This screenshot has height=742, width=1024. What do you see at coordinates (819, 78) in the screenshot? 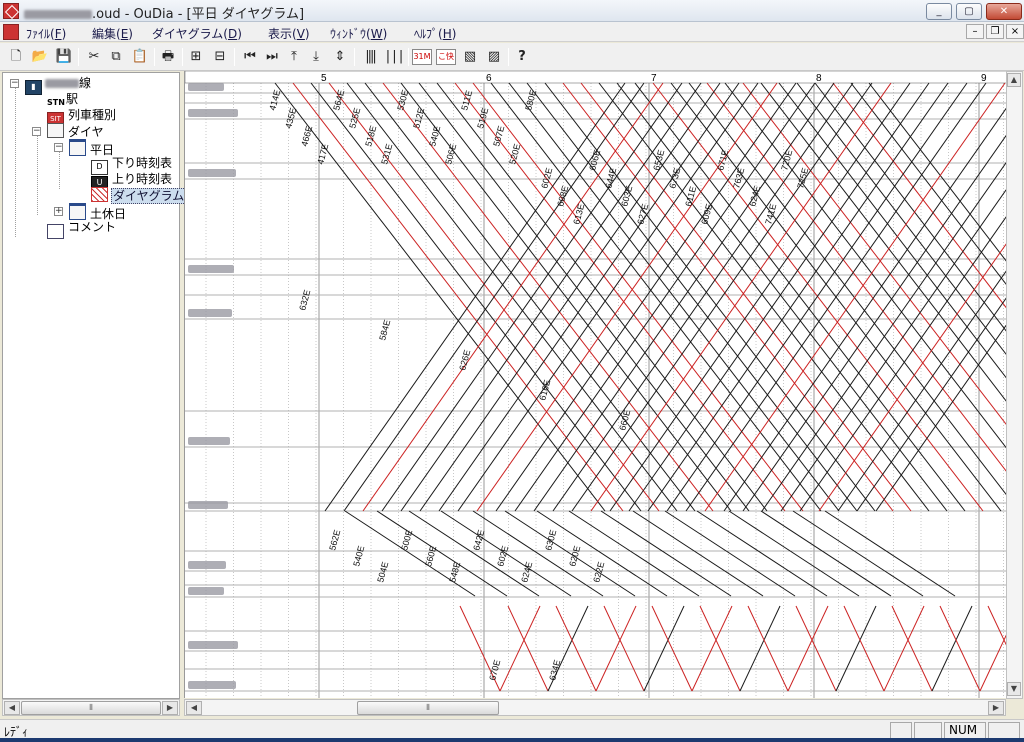
I see `hour-label: 8` at bounding box center [819, 78].